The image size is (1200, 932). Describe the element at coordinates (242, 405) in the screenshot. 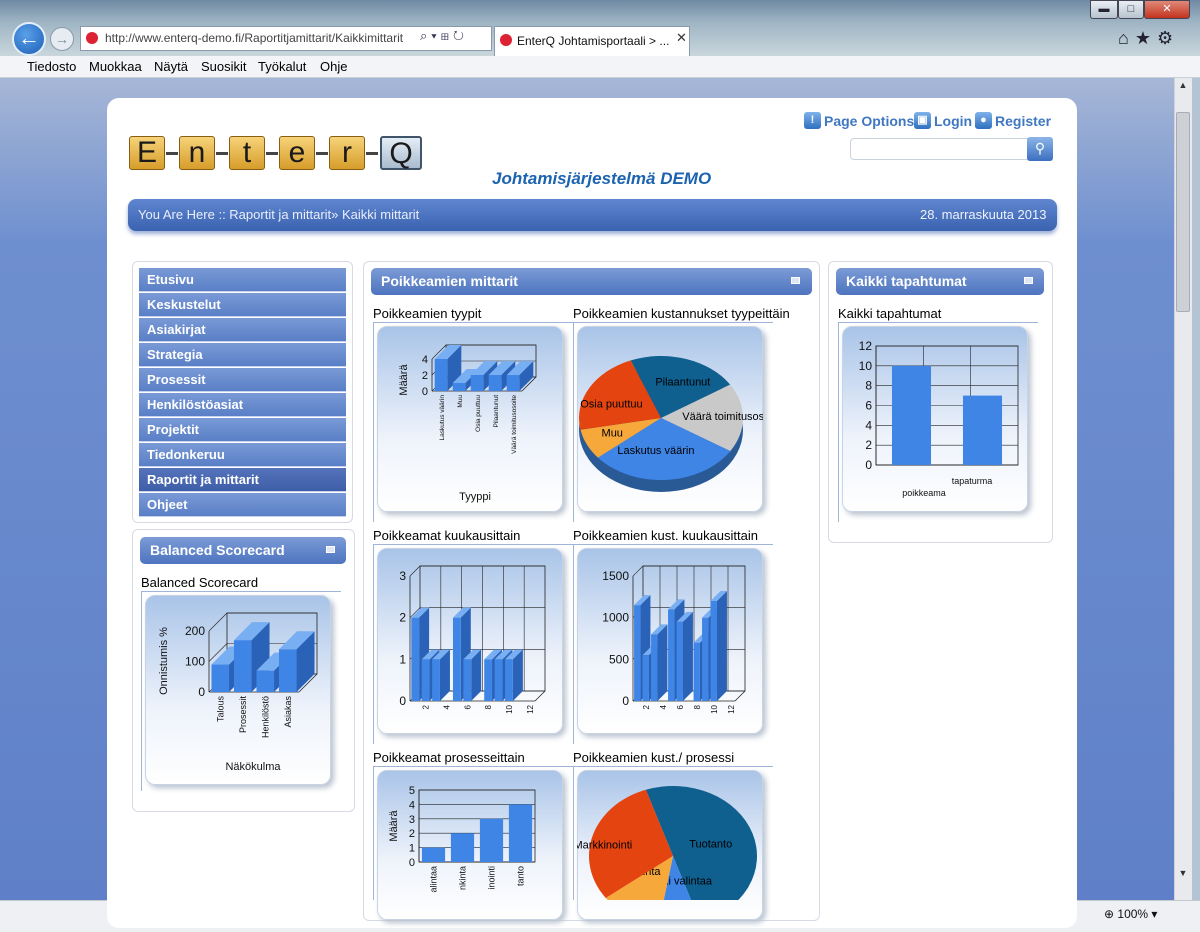

I see `sidebar-item-henkilöstöasiat: Henkilöstöasiat` at that location.